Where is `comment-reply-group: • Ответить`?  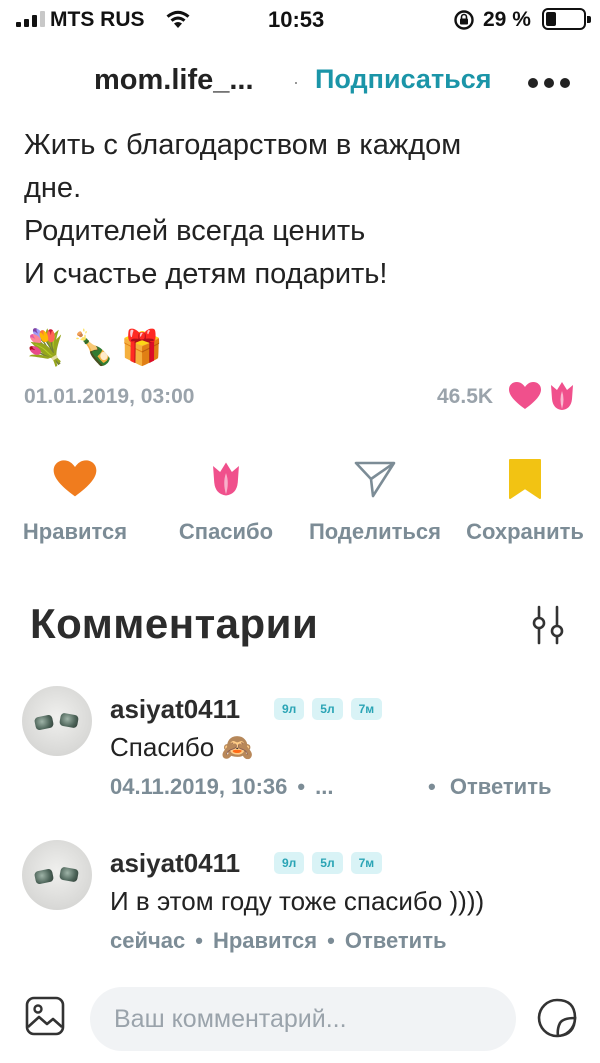 comment-reply-group: • Ответить is located at coordinates (490, 787).